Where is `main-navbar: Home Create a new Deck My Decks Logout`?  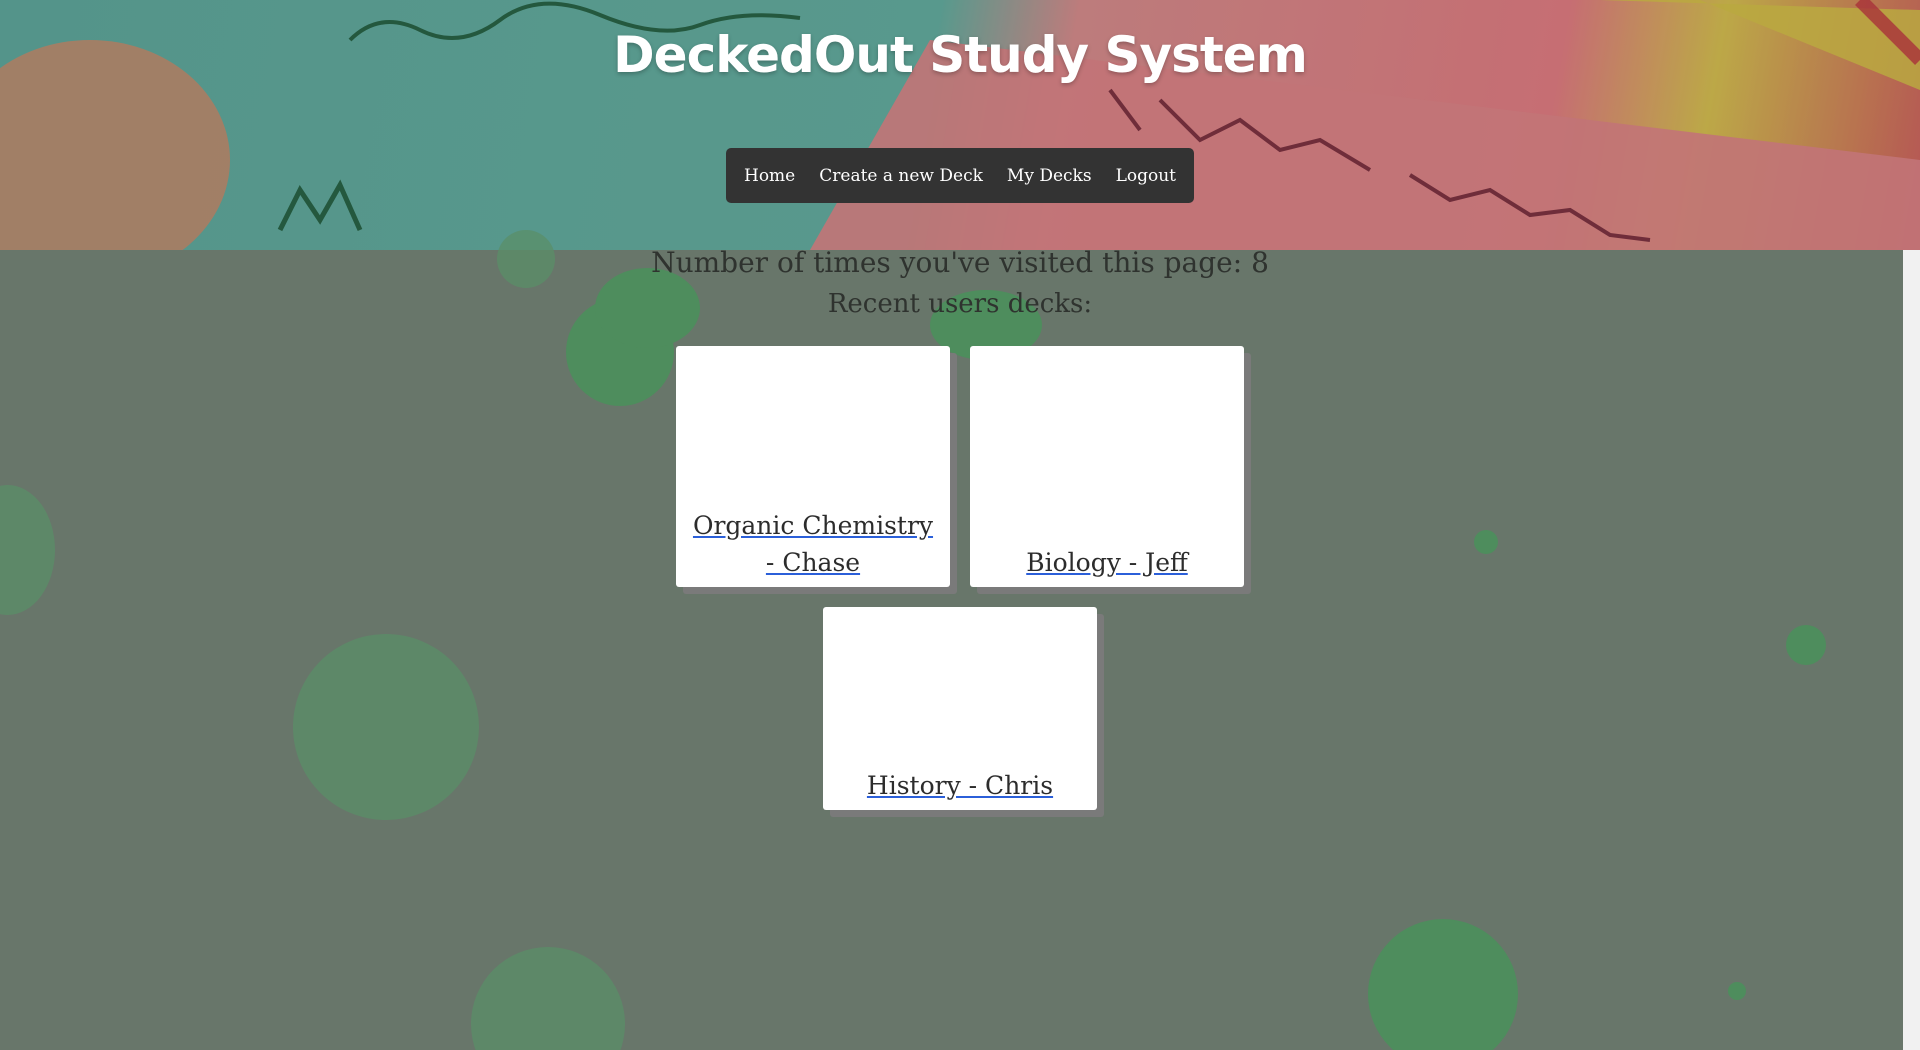
main-navbar: Home Create a new Deck My Decks Logout is located at coordinates (960, 175).